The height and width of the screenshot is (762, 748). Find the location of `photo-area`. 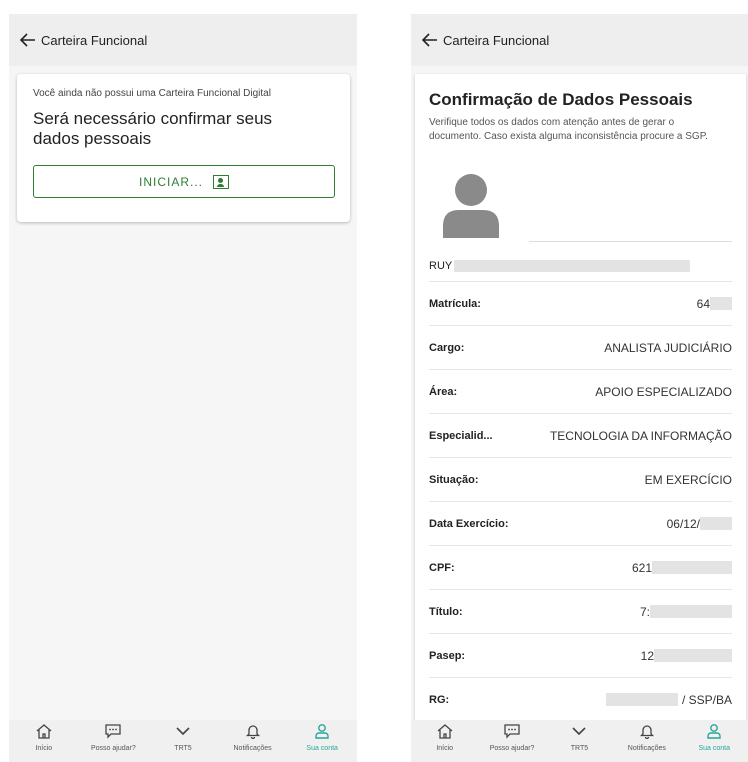

photo-area is located at coordinates (580, 210).